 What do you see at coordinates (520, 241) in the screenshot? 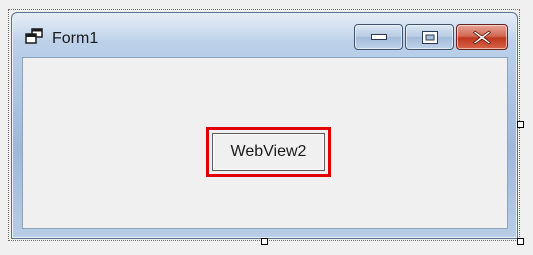
I see `resize-handle-bottom-right` at bounding box center [520, 241].